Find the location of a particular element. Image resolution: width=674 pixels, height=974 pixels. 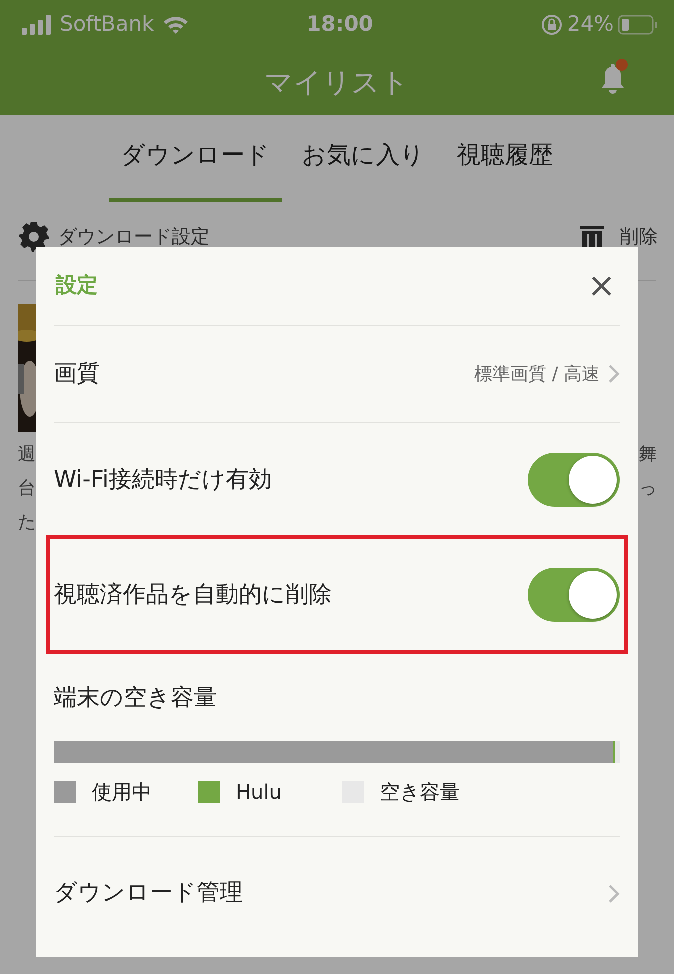

tab: 視聴履歴 is located at coordinates (505, 158).